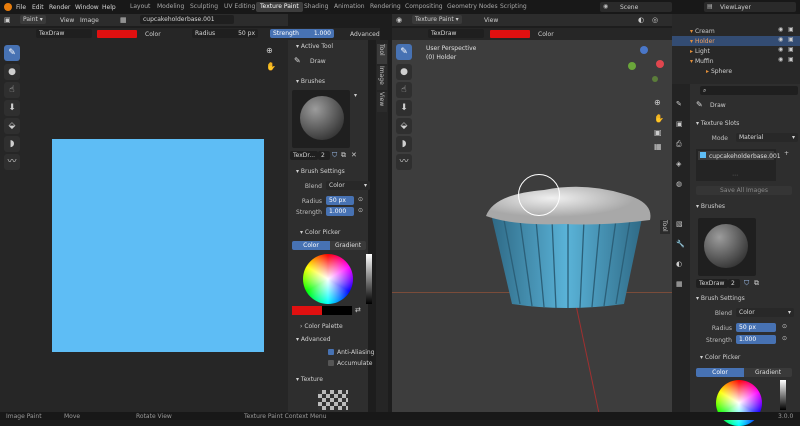  What do you see at coordinates (659, 118) in the screenshot?
I see `vp-pan-hand-icon: ✋` at bounding box center [659, 118].